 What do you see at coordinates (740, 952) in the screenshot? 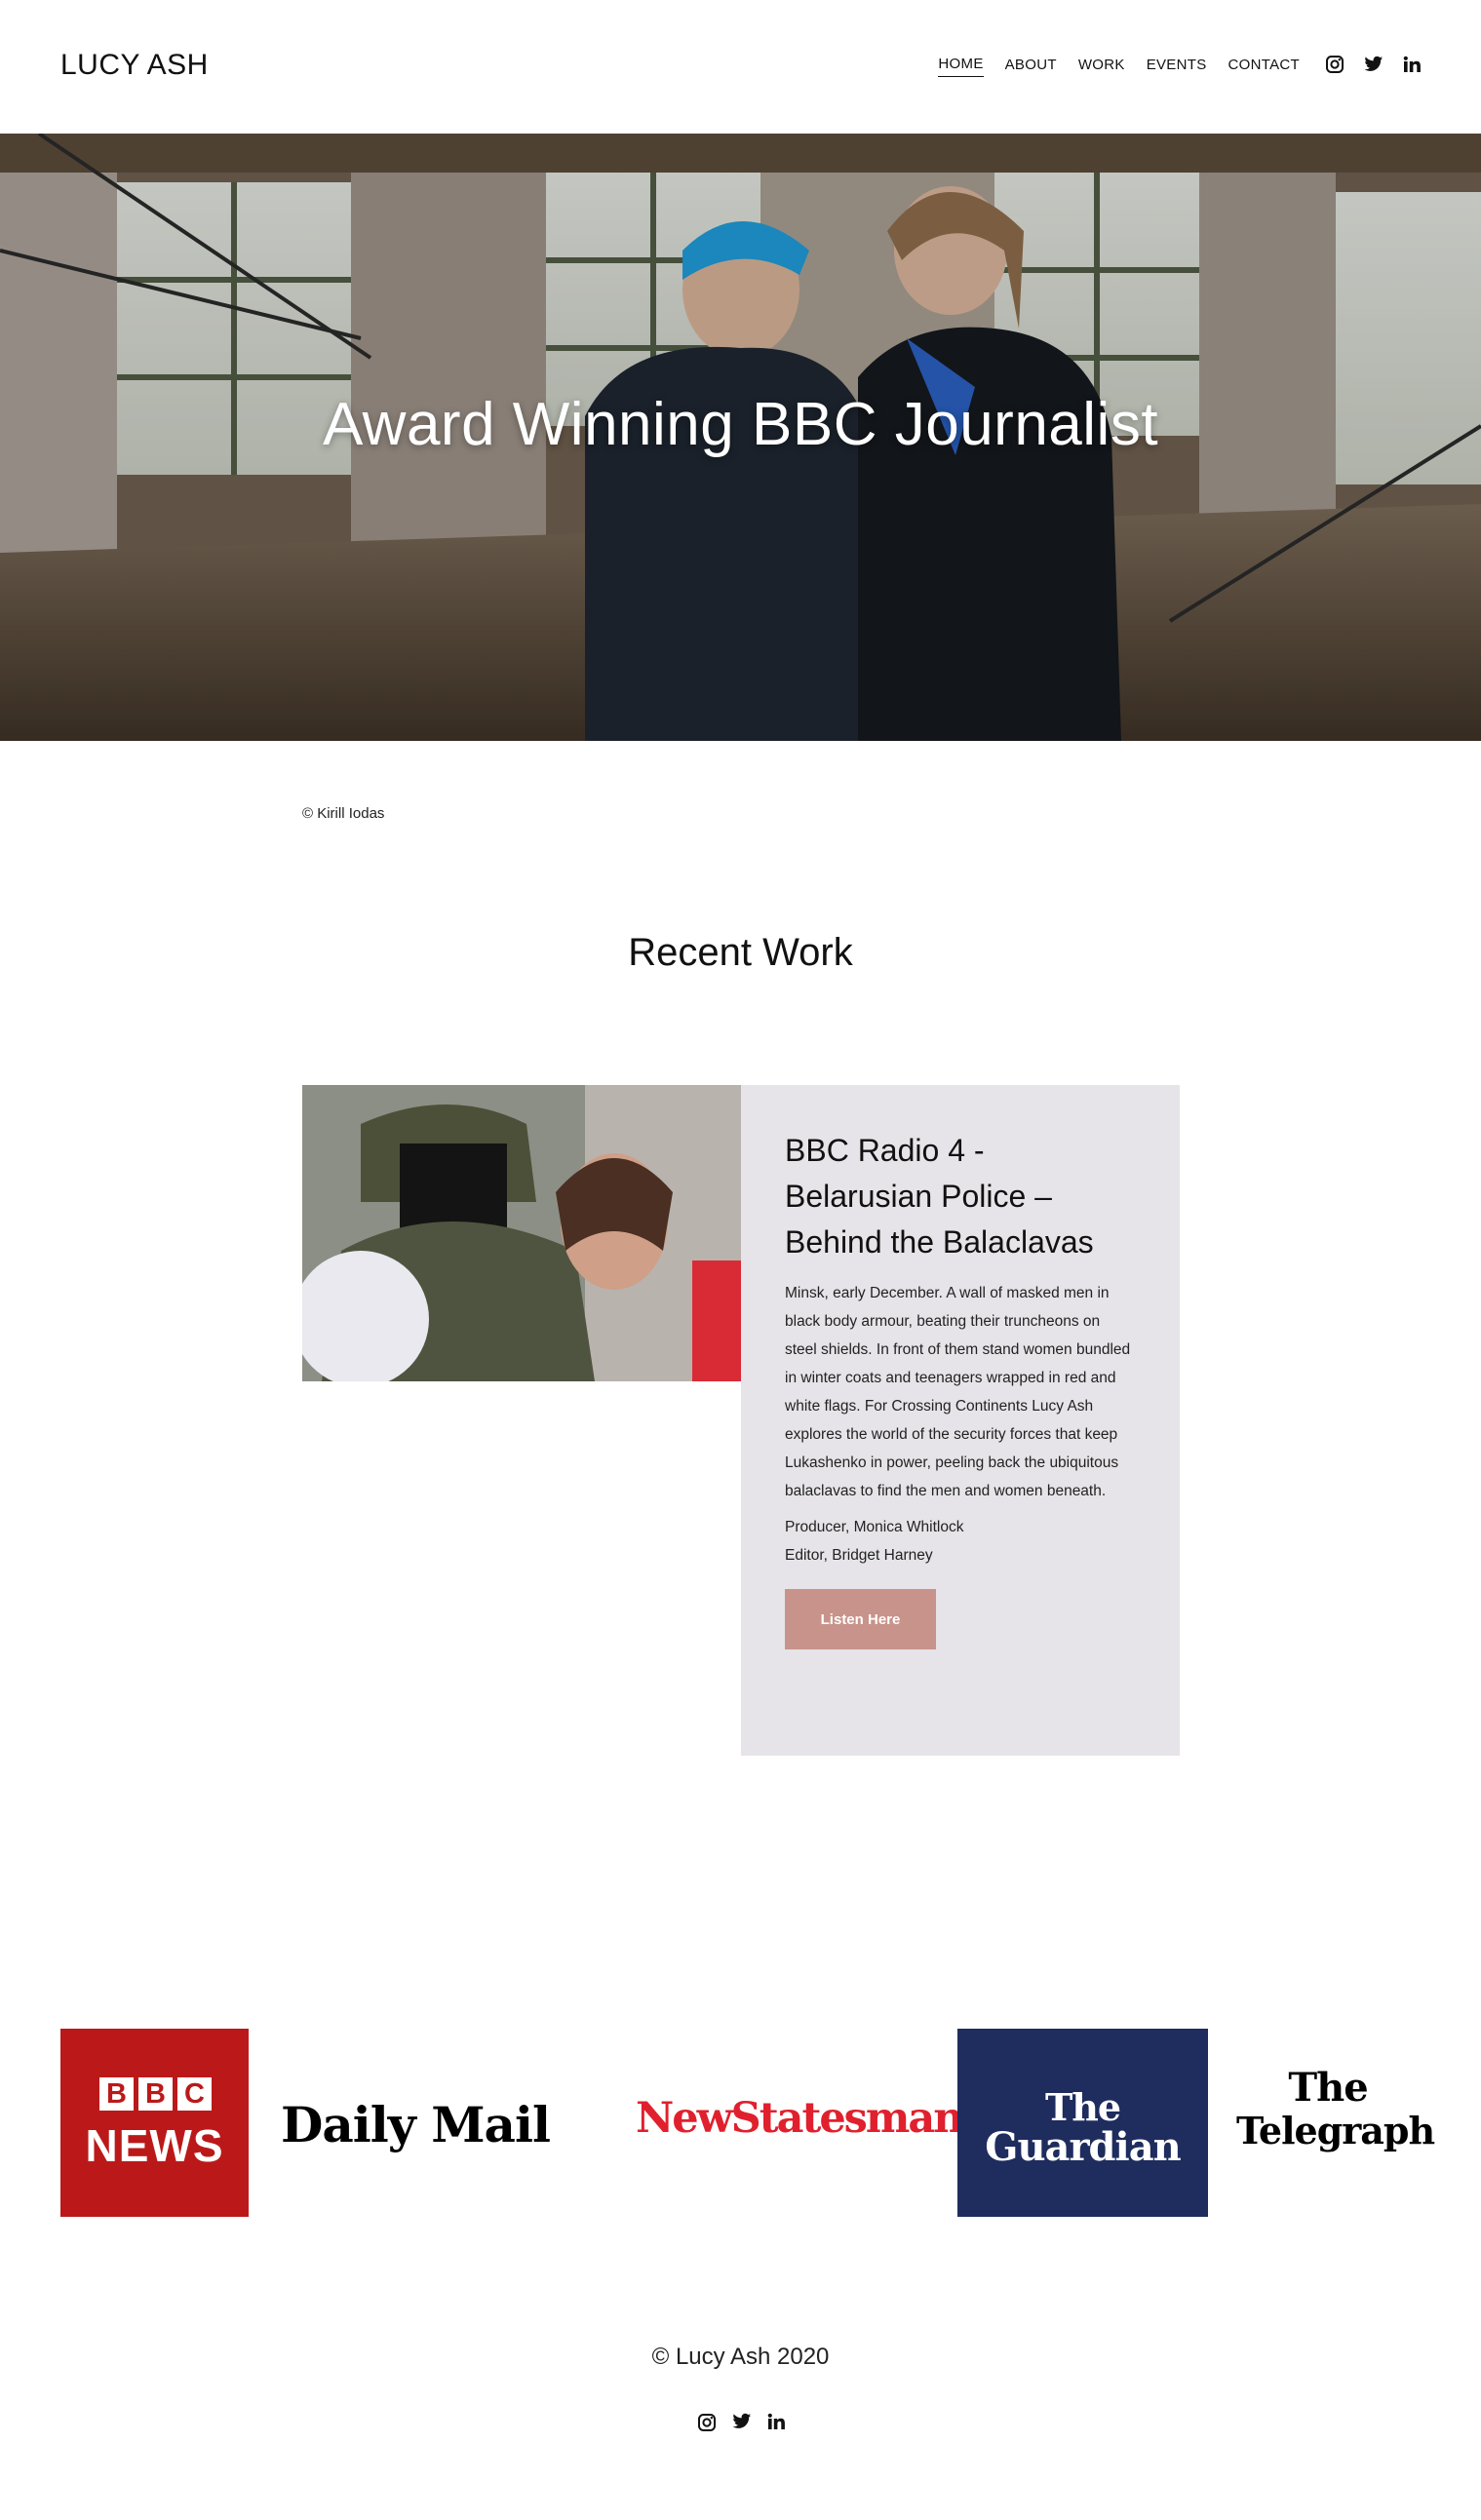
I see `recent-work-heading: Recent Work` at bounding box center [740, 952].